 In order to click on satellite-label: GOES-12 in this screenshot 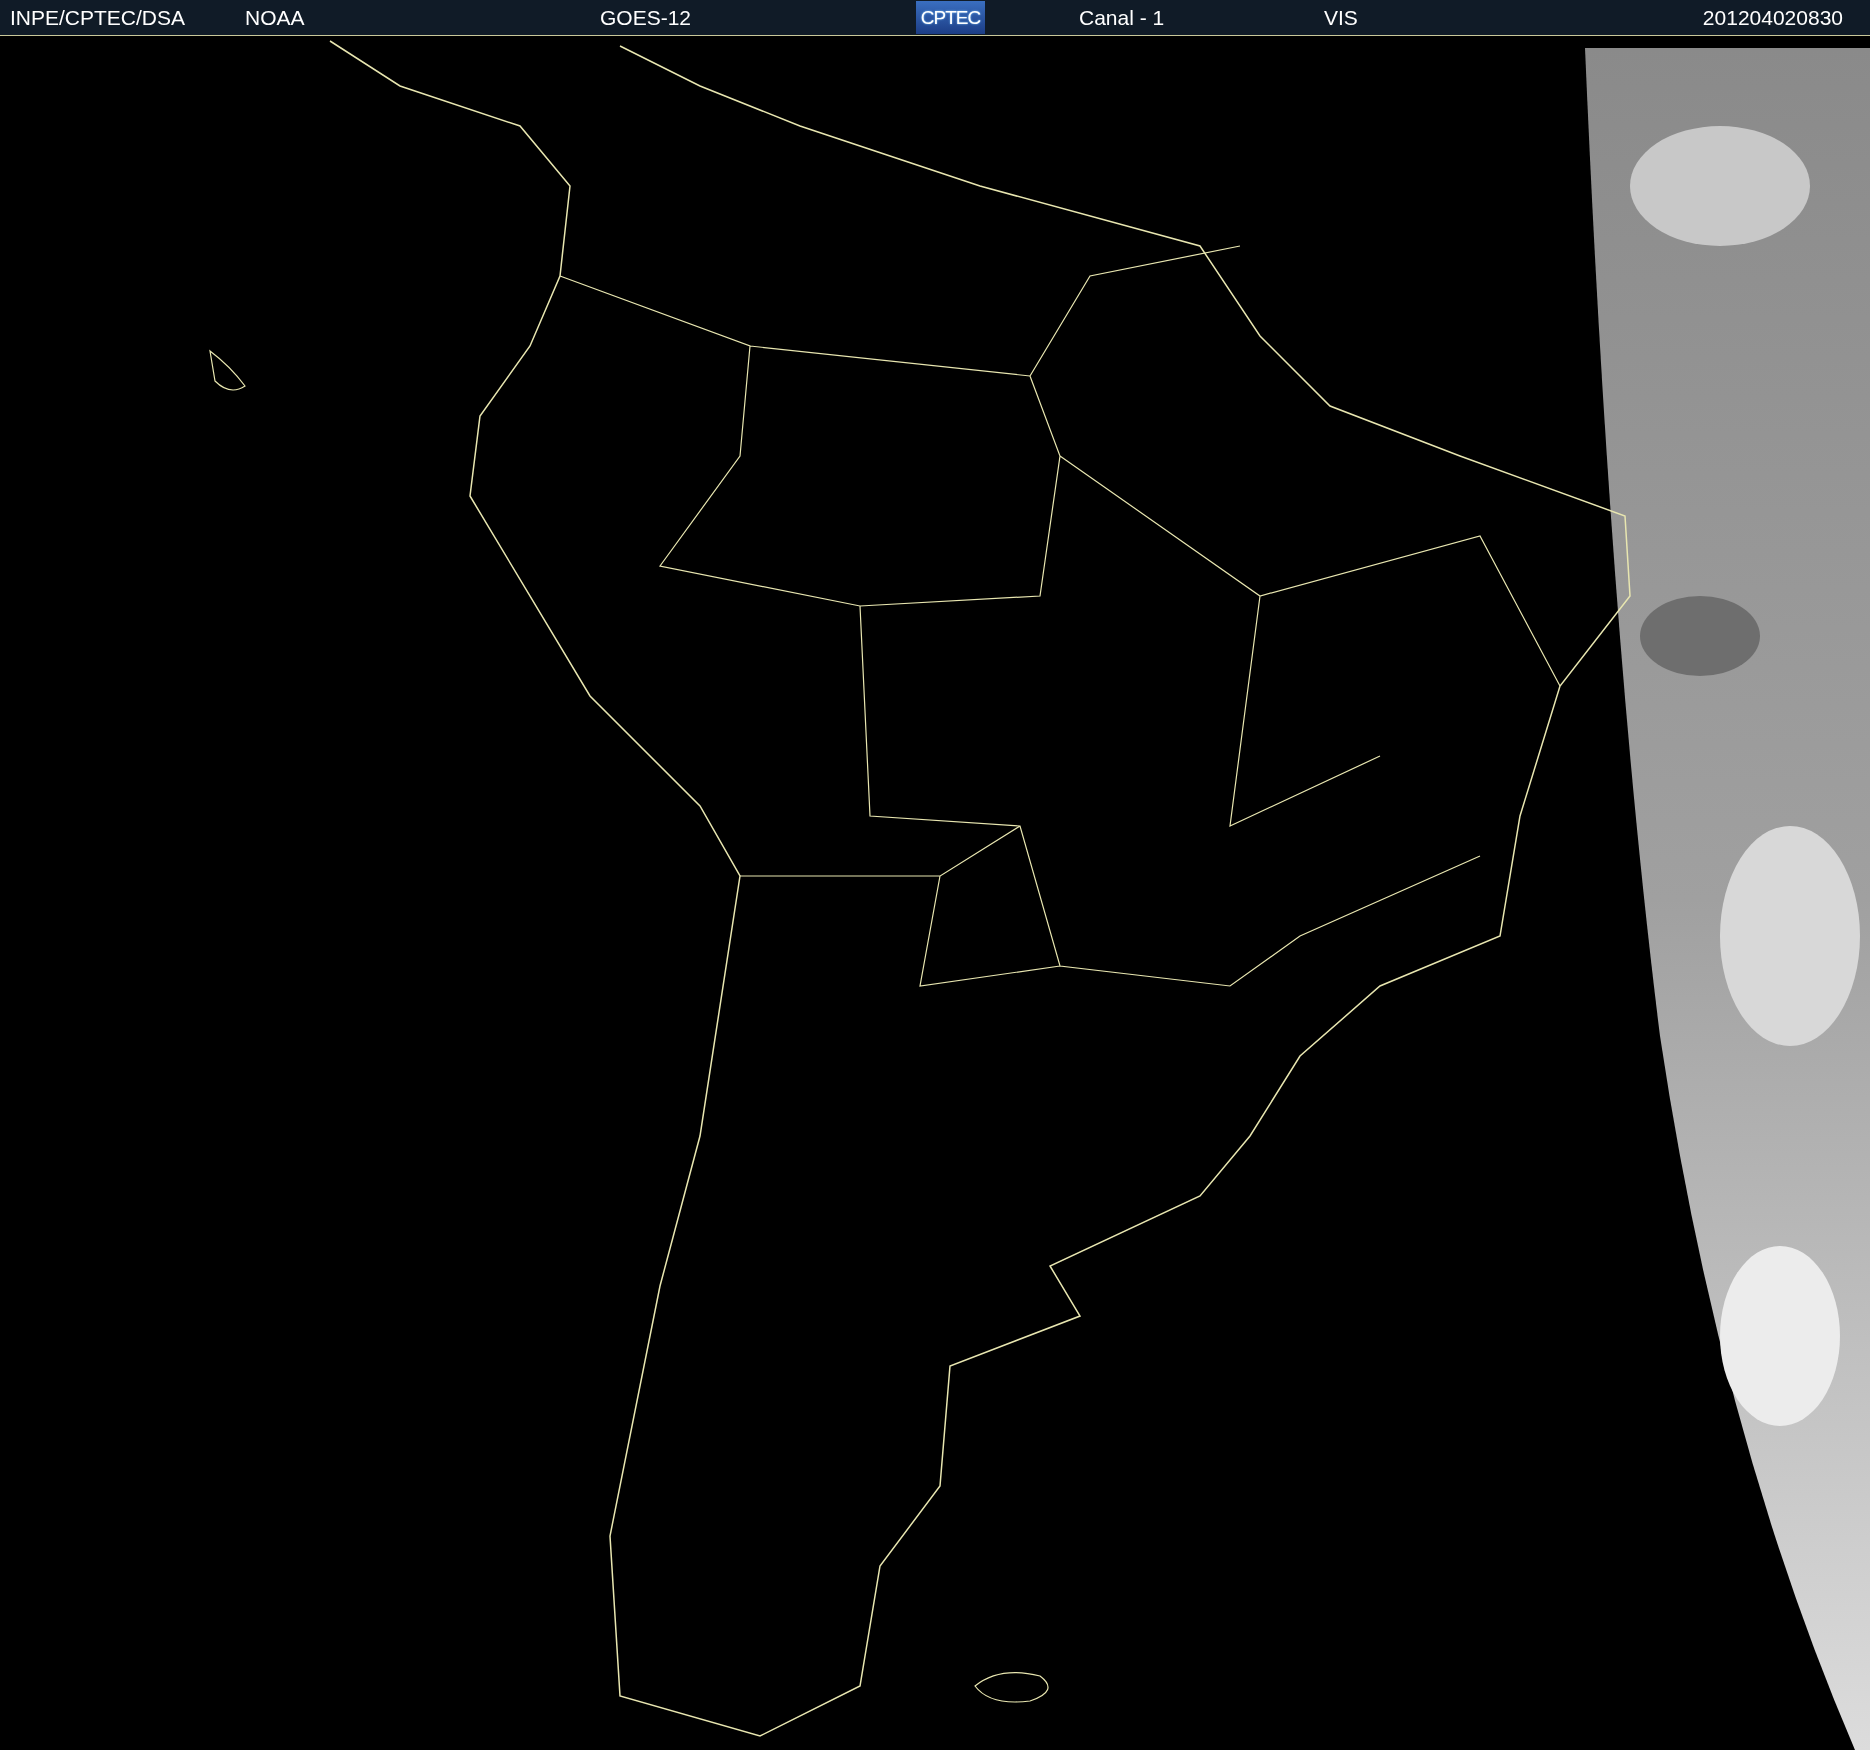, I will do `click(646, 17)`.